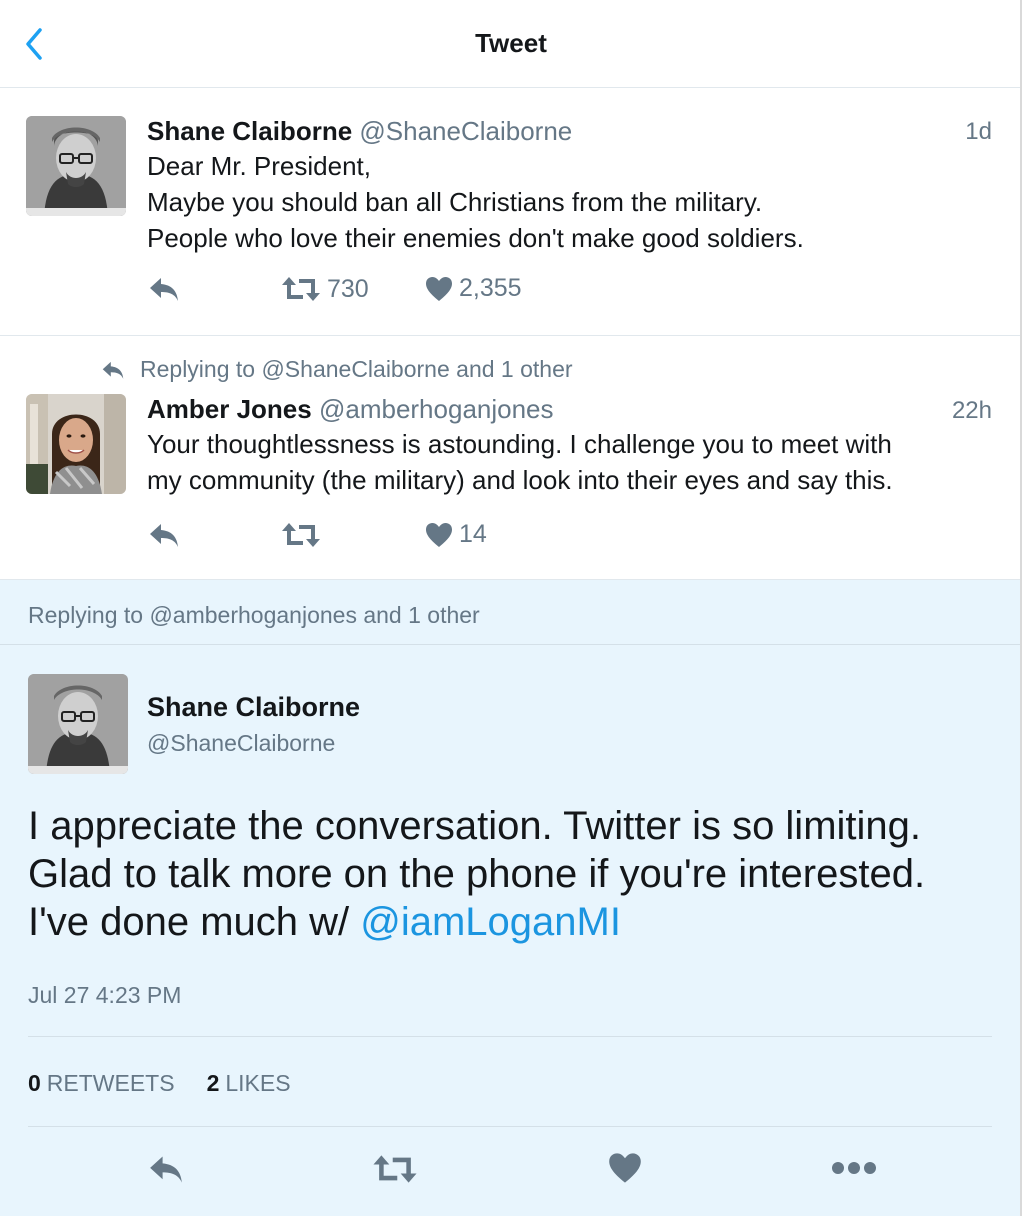 The height and width of the screenshot is (1216, 1022). I want to click on tweet-line: Dear Mr. President,, so click(259, 166).